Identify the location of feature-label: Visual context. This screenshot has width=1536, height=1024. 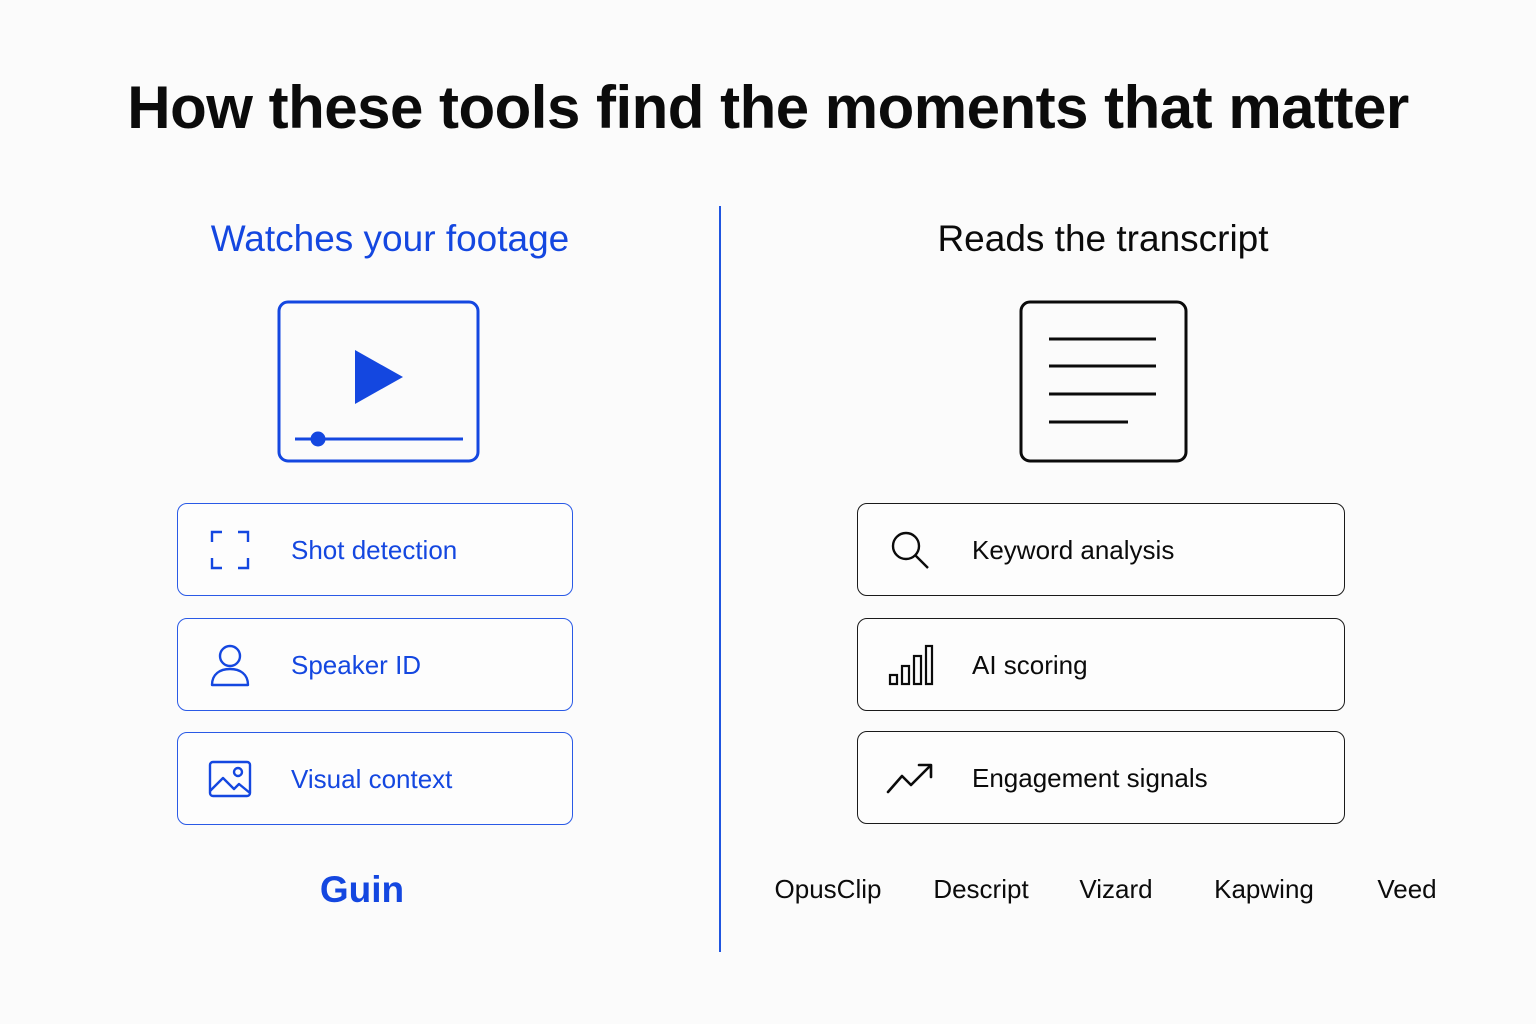
(372, 778).